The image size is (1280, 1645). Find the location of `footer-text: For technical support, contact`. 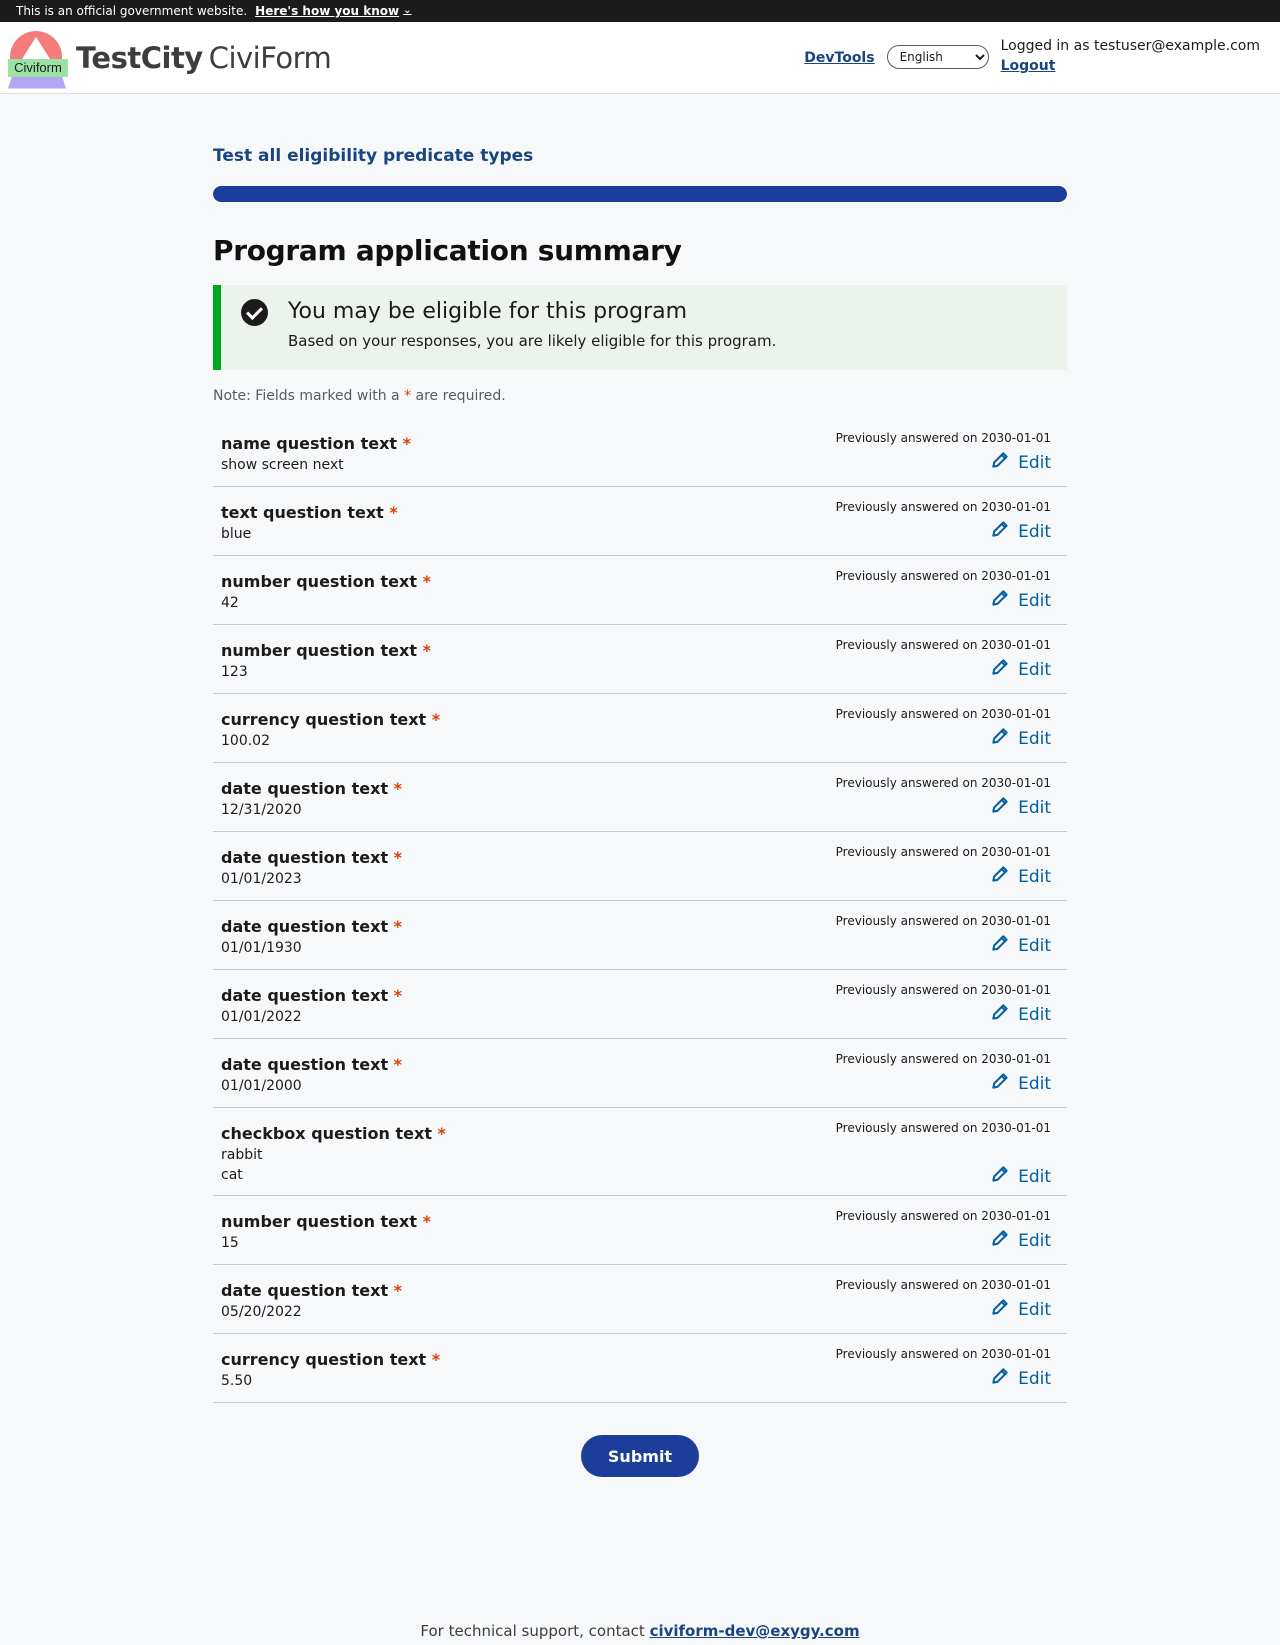

footer-text: For technical support, contact is located at coordinates (535, 1631).